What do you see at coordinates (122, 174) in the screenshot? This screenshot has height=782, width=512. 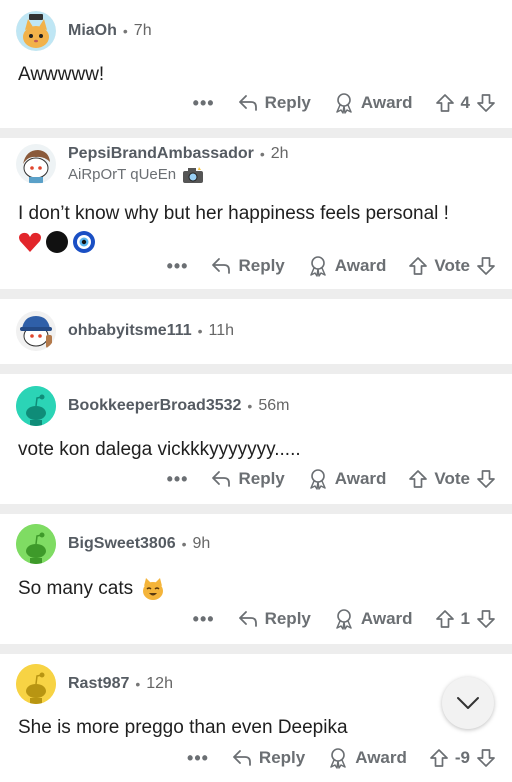 I see `flair-text: AiRpOrT qUeEn` at bounding box center [122, 174].